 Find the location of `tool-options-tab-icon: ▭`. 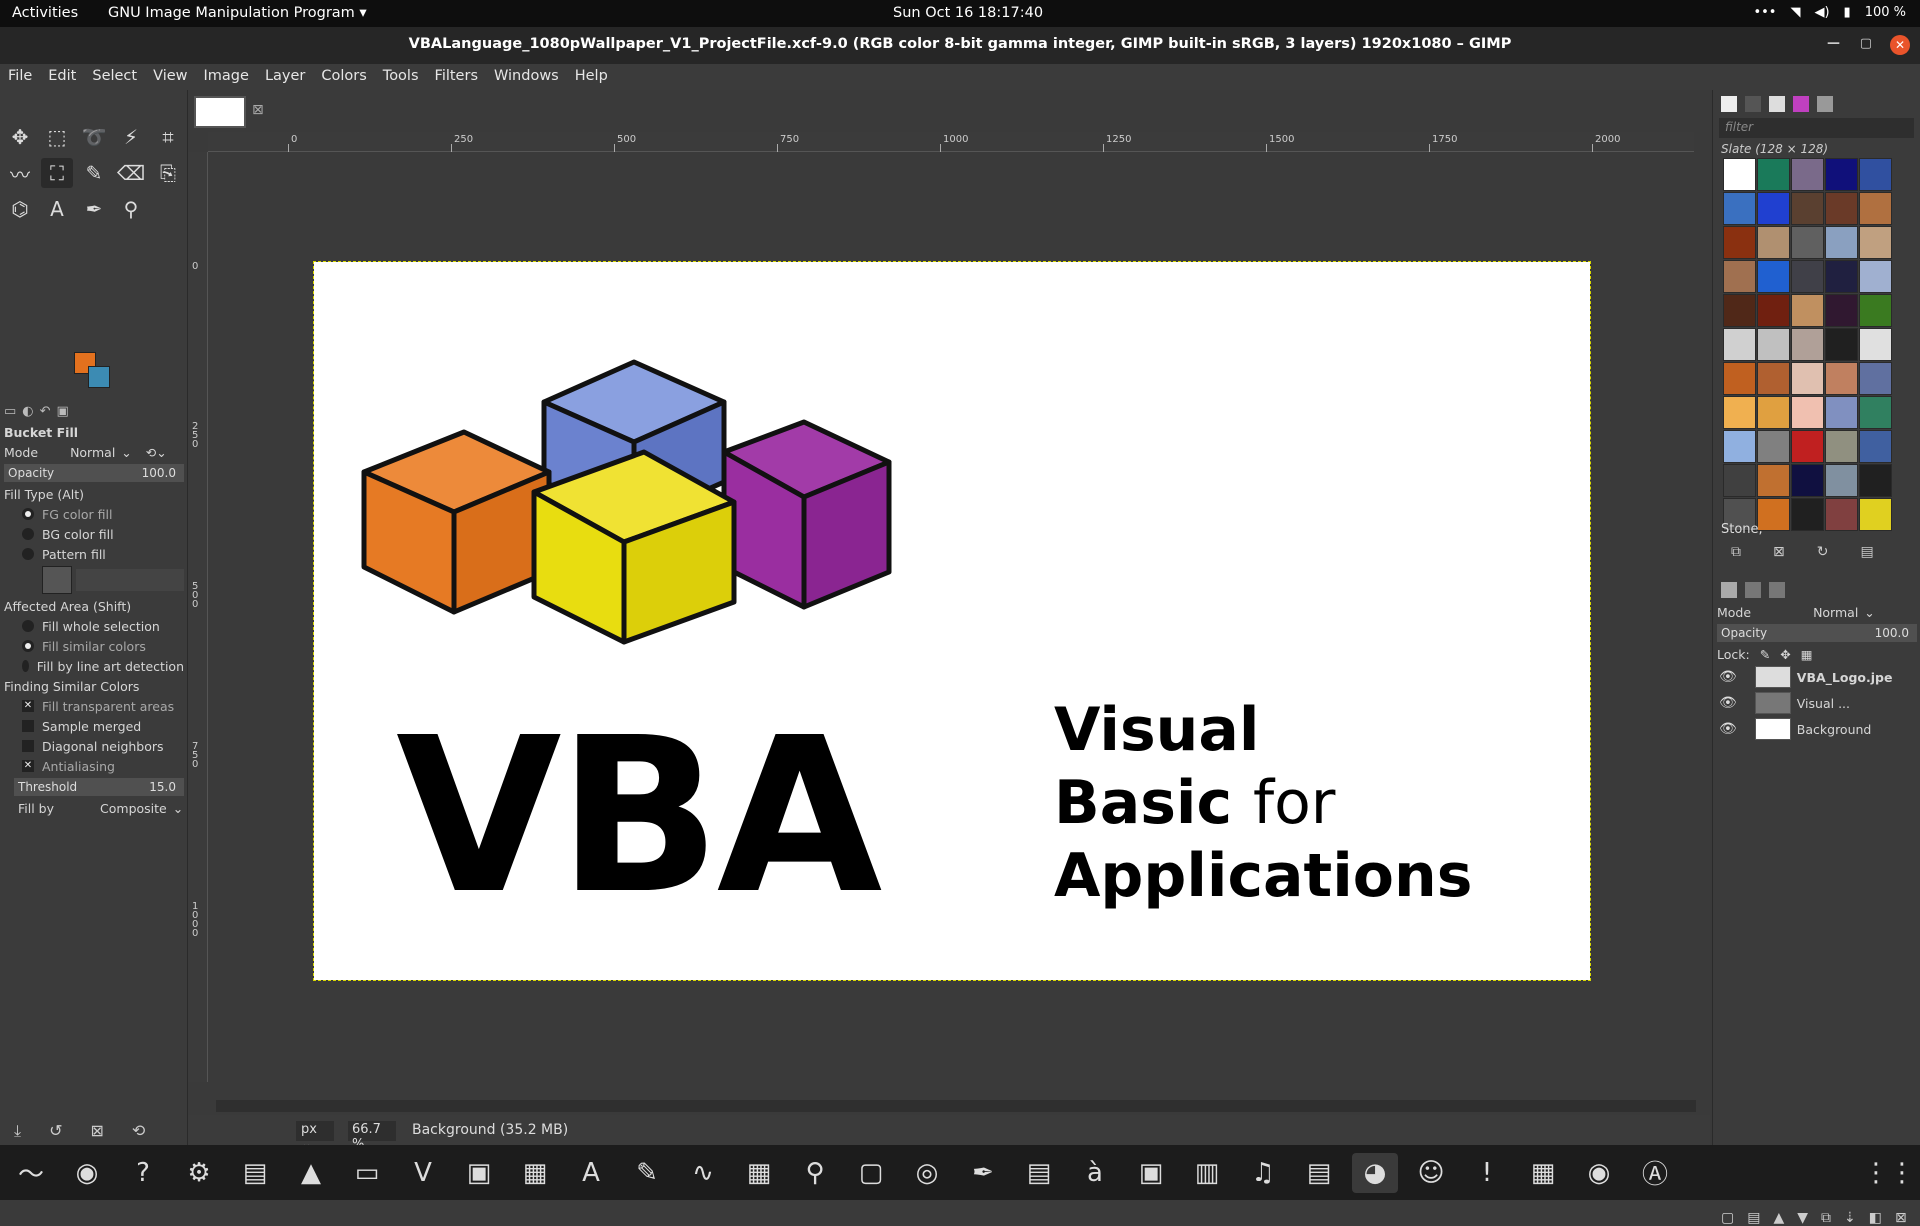

tool-options-tab-icon: ▭ is located at coordinates (10, 411).